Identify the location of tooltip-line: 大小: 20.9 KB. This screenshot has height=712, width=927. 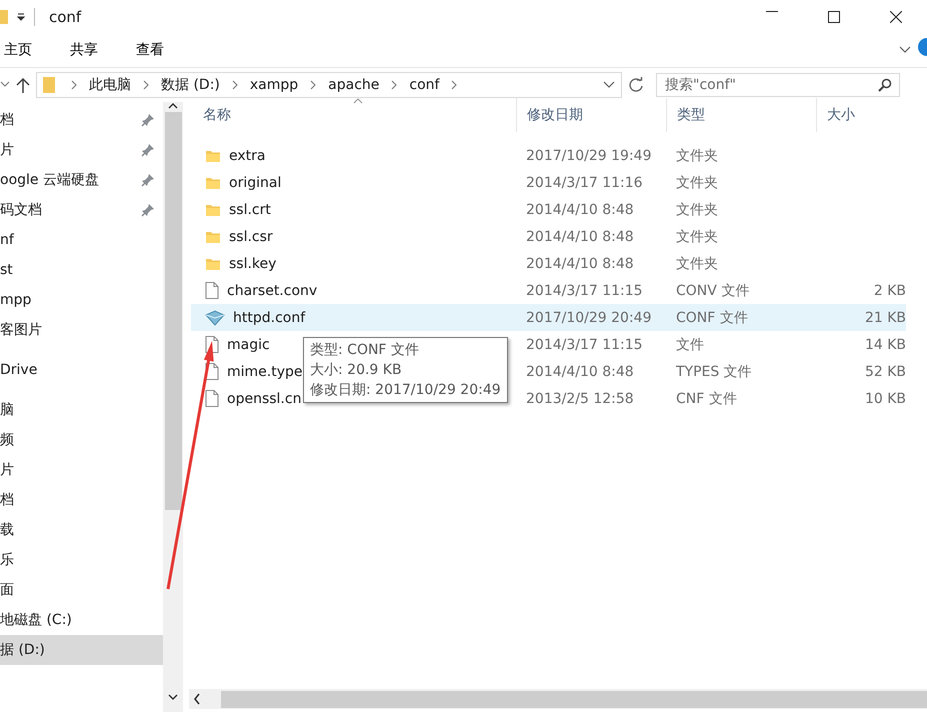
(356, 370).